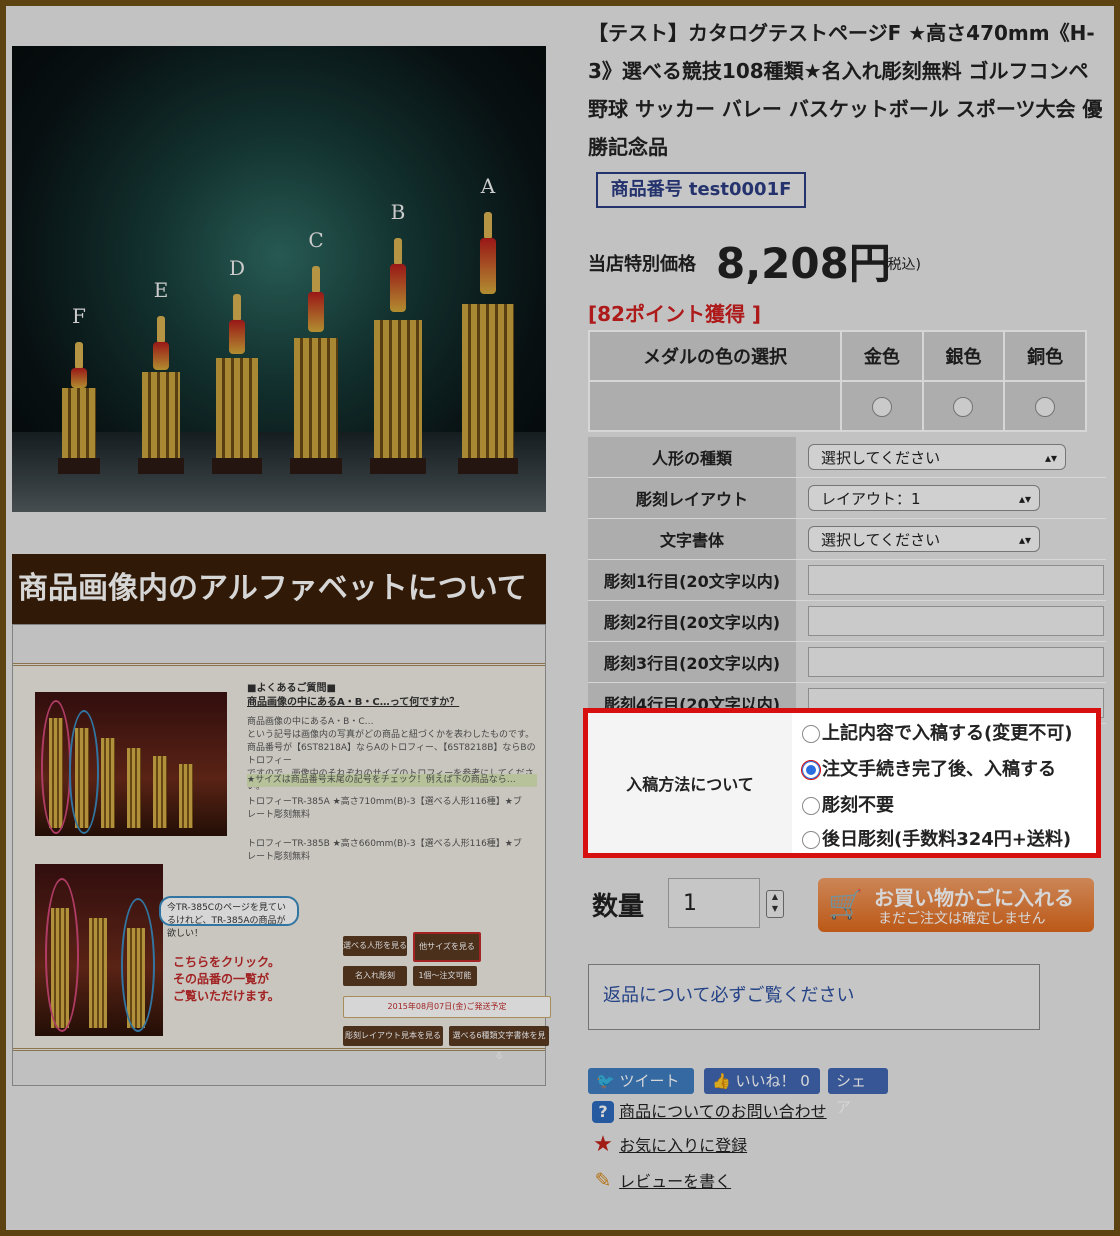 This screenshot has width=1120, height=1236. Describe the element at coordinates (845, 904) in the screenshot. I see `cart-icon: 🛒` at that location.